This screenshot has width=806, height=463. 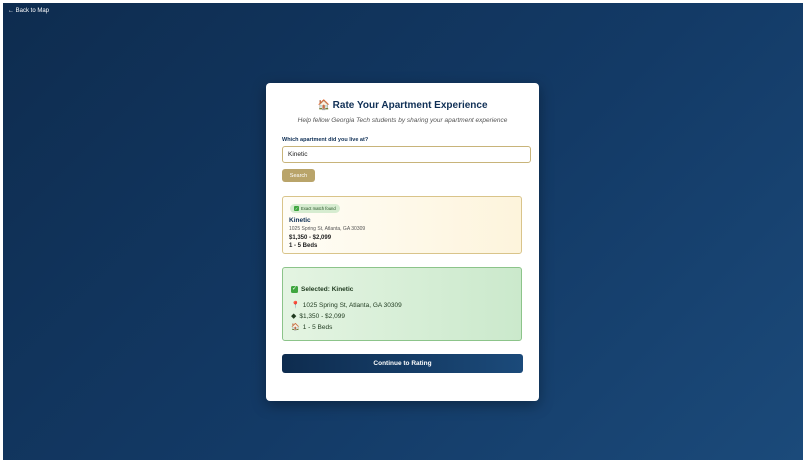 I want to click on selected-price-row: ◆ $1,350 - $2,099, so click(x=318, y=316).